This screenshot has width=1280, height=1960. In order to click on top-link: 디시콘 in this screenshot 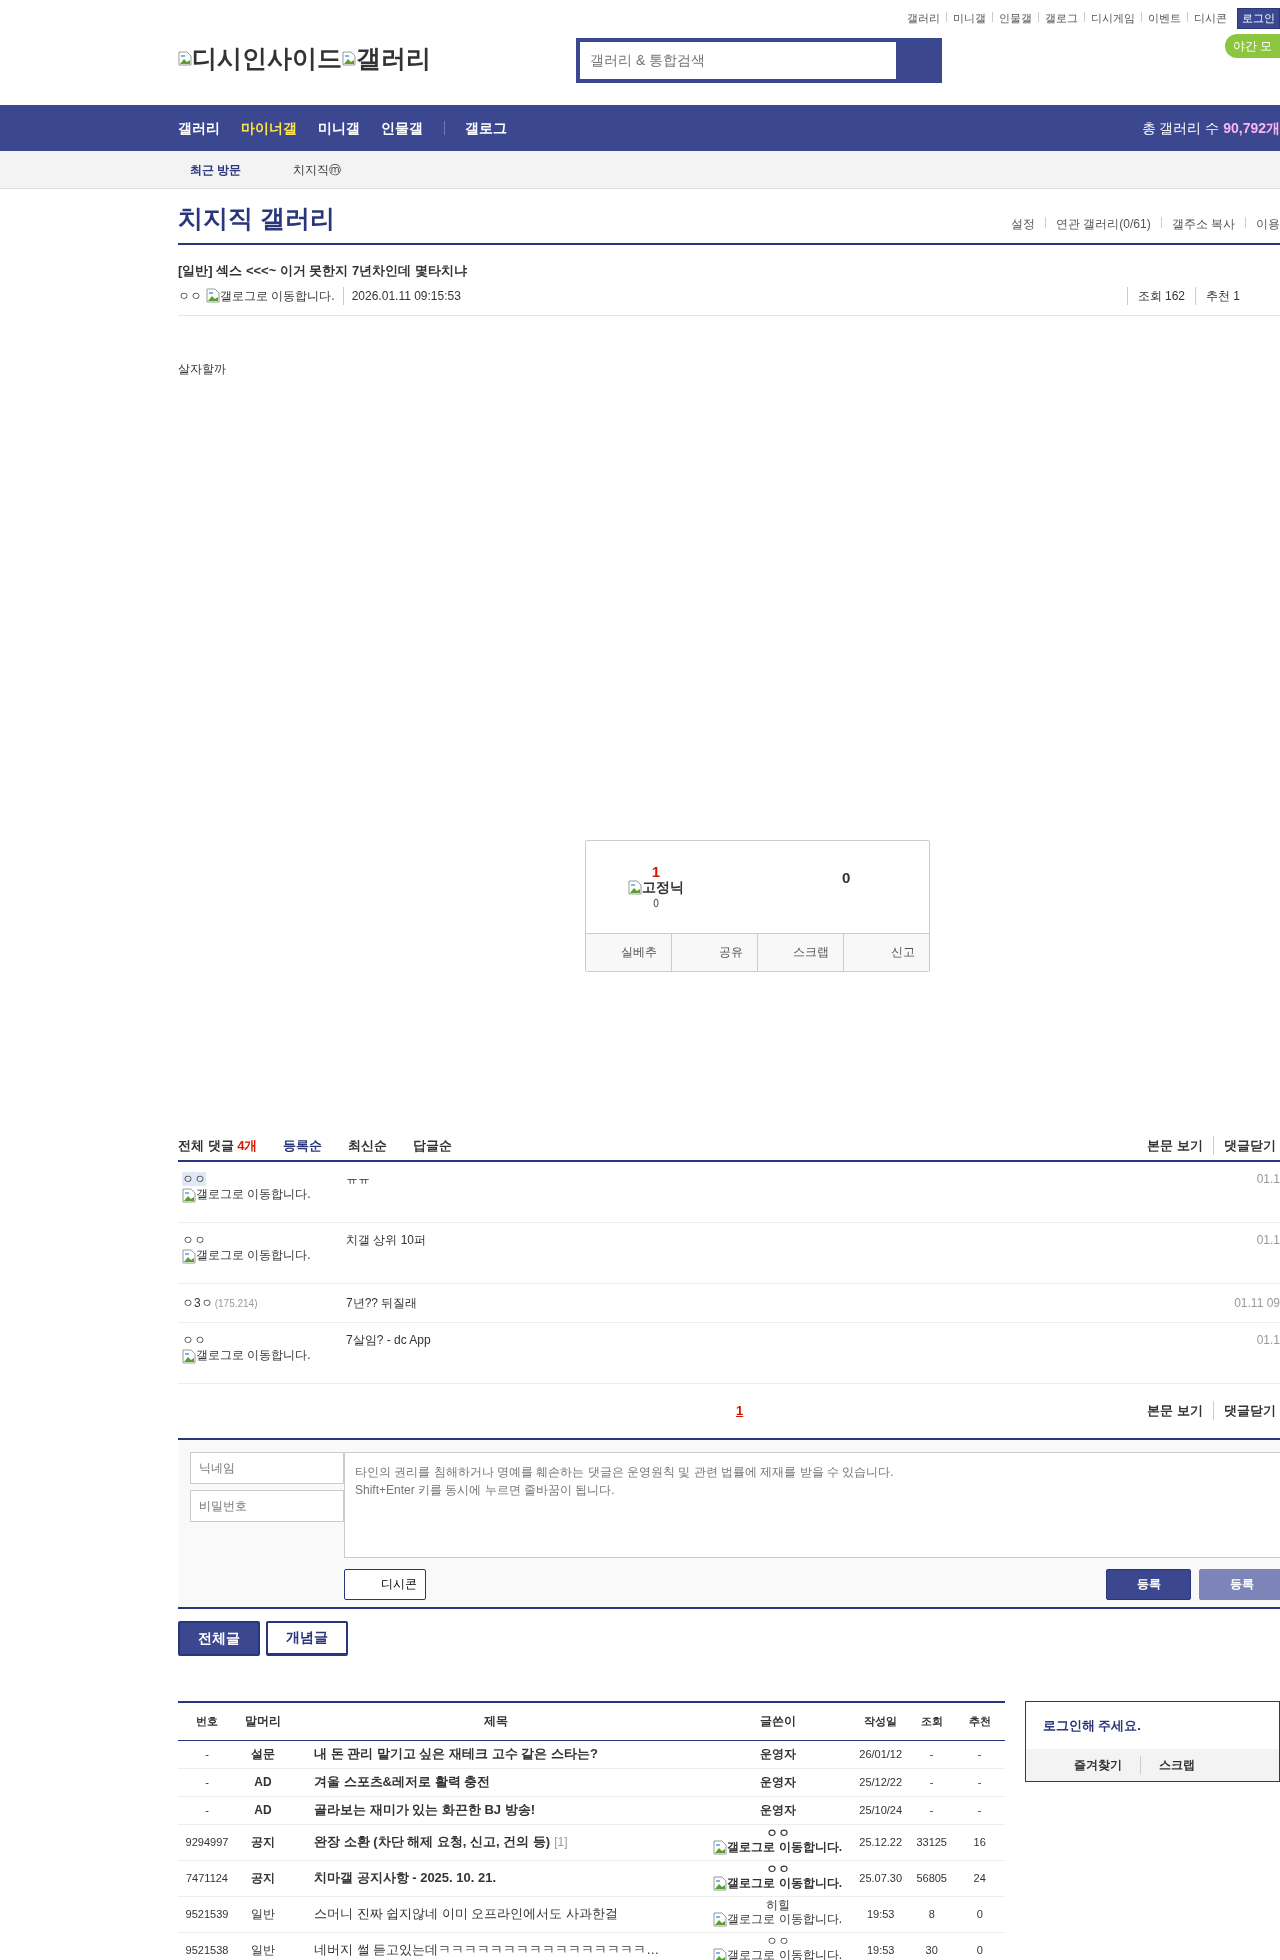, I will do `click(1210, 18)`.